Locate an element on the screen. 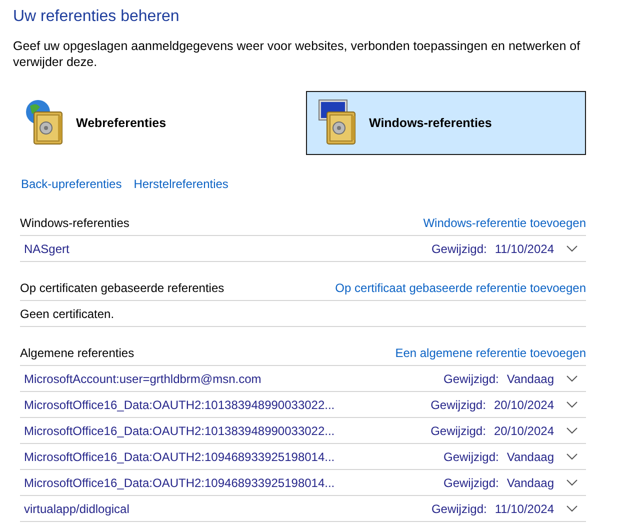  vault-tab: Windows-referenties is located at coordinates (446, 123).